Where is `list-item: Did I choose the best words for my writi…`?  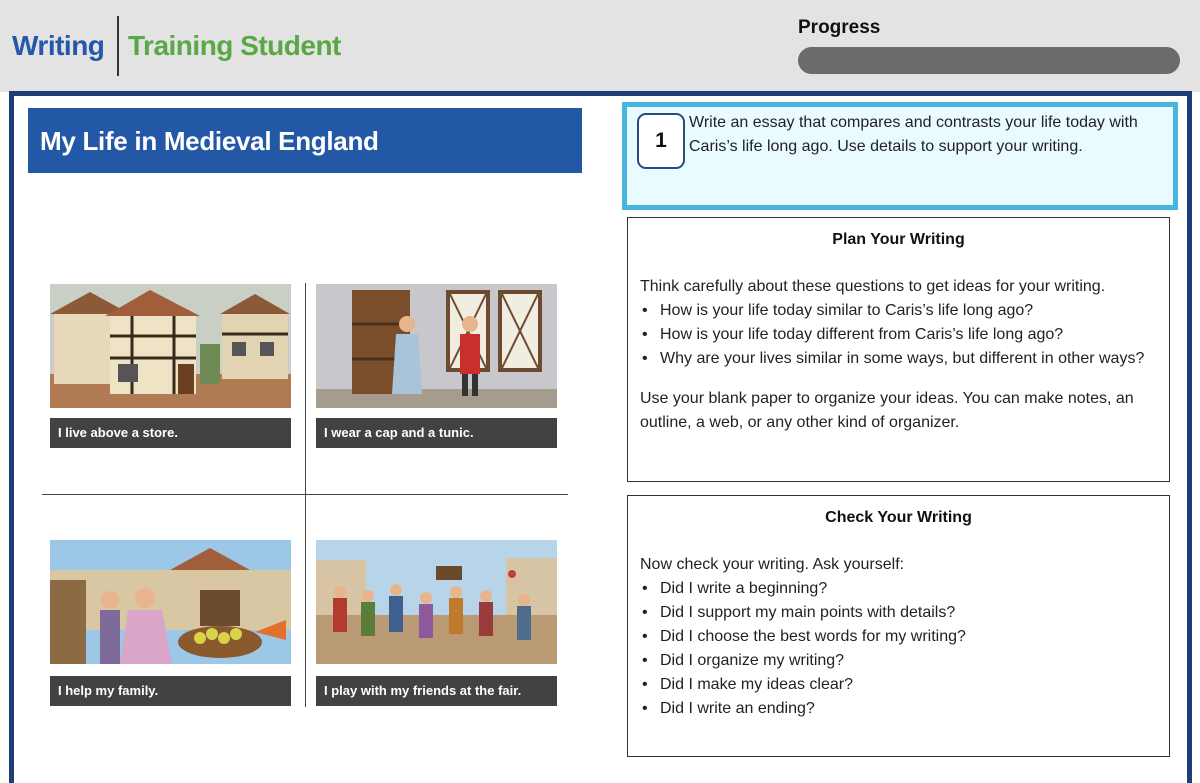
list-item: Did I choose the best words for my writi… is located at coordinates (898, 637).